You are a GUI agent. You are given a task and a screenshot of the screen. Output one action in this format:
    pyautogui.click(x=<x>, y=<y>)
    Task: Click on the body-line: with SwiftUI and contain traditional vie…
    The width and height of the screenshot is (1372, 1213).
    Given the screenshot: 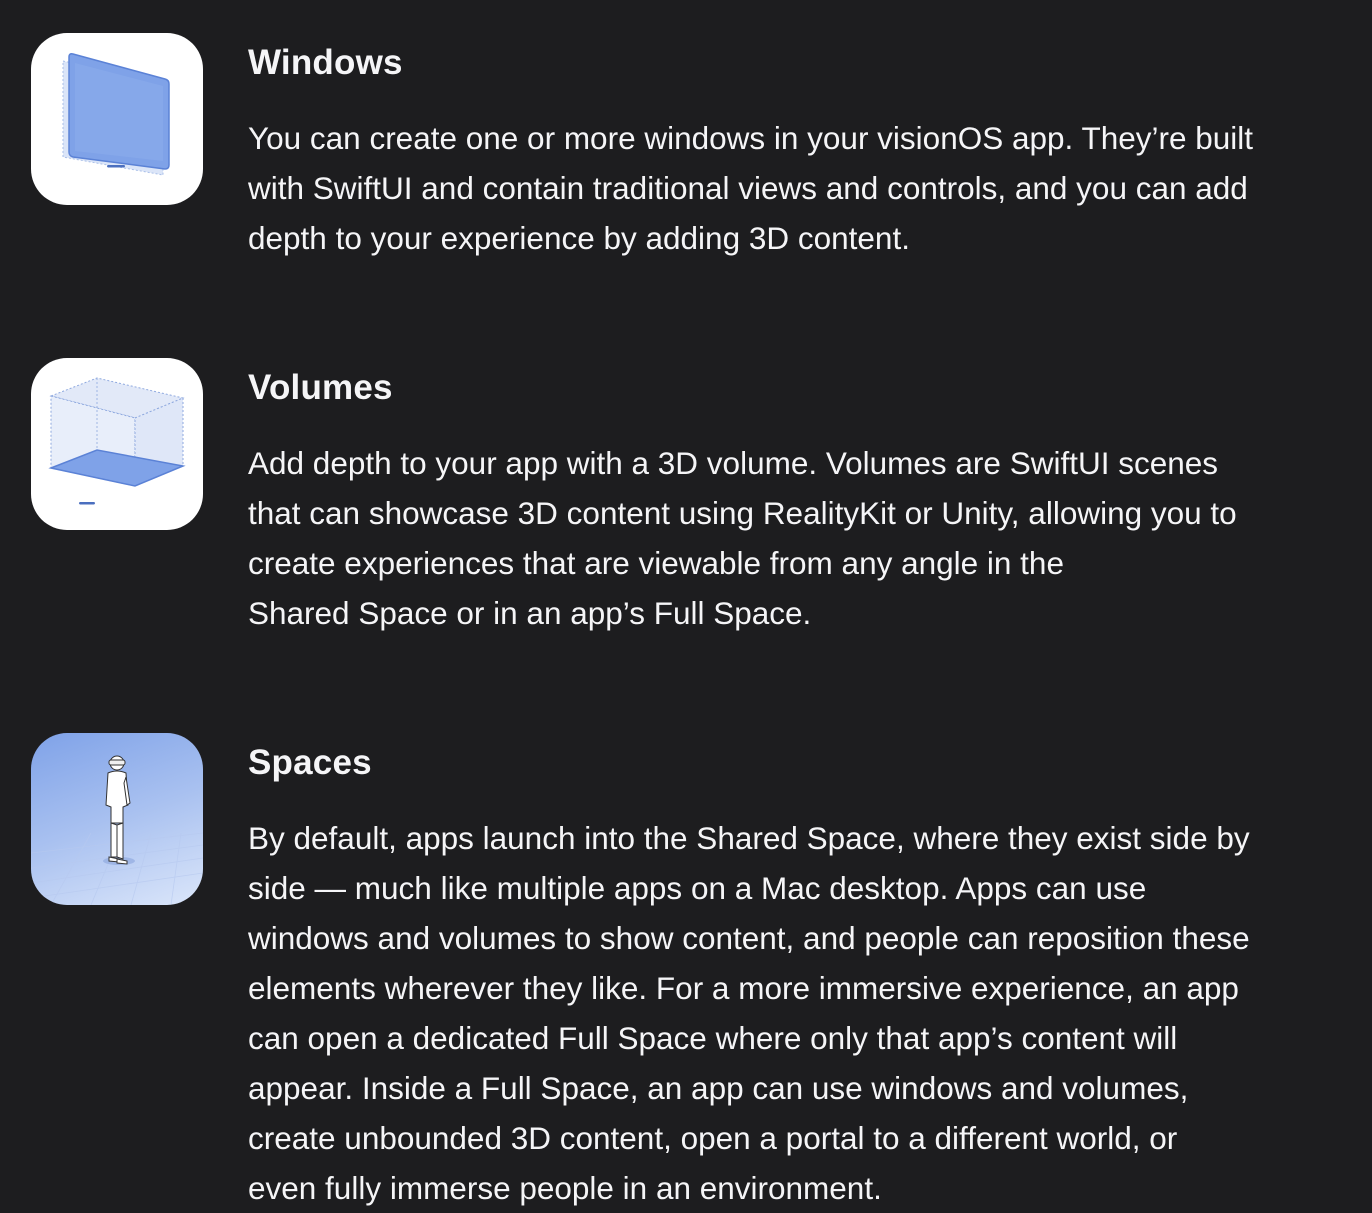 What is the action you would take?
    pyautogui.click(x=748, y=188)
    